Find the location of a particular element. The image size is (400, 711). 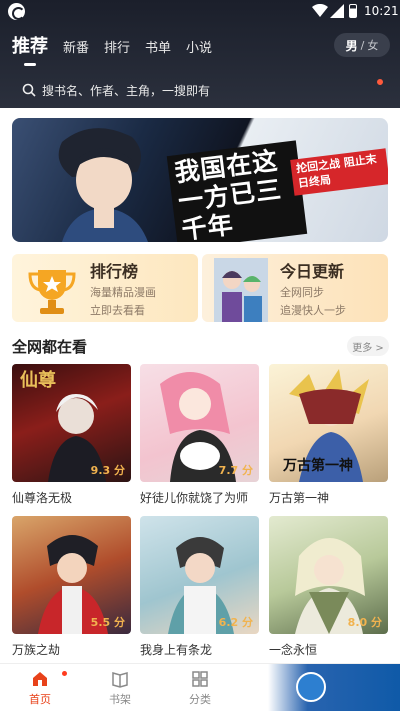

banner-tag: 抡回之战 阻止末日终局 is located at coordinates (339, 172).